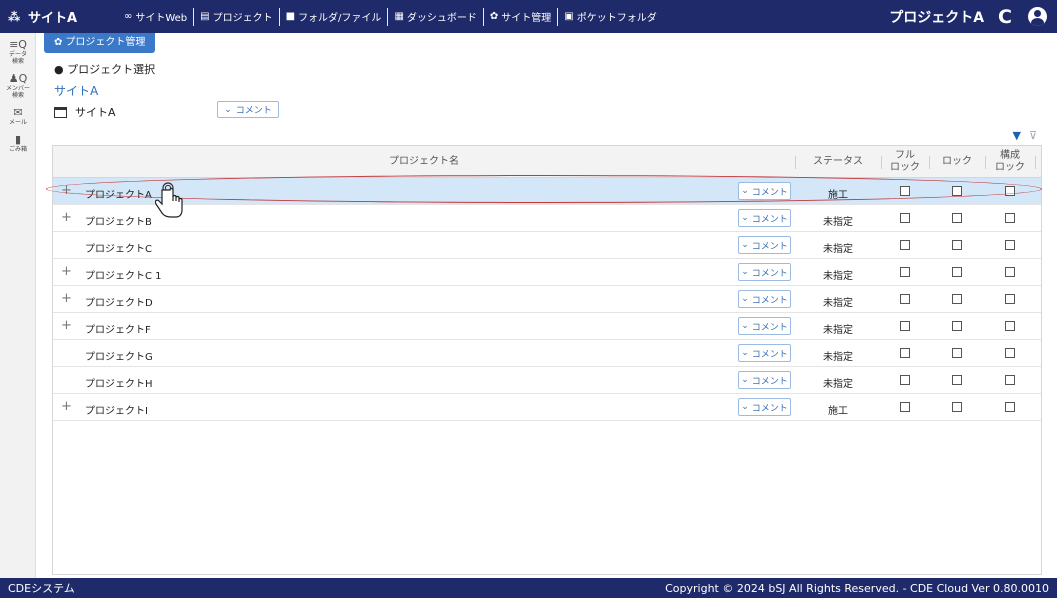  I want to click on nav-item-5: ▣ ポケットフォルダ, so click(610, 16).